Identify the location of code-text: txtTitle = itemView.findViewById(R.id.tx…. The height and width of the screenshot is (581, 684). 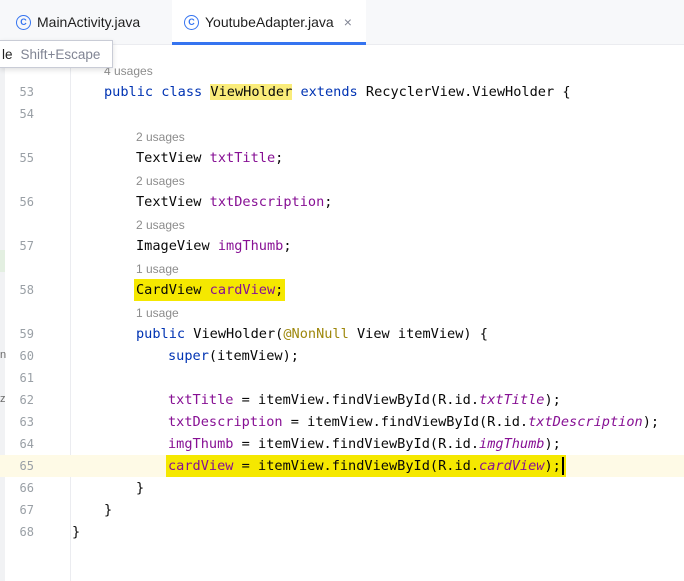
(364, 400).